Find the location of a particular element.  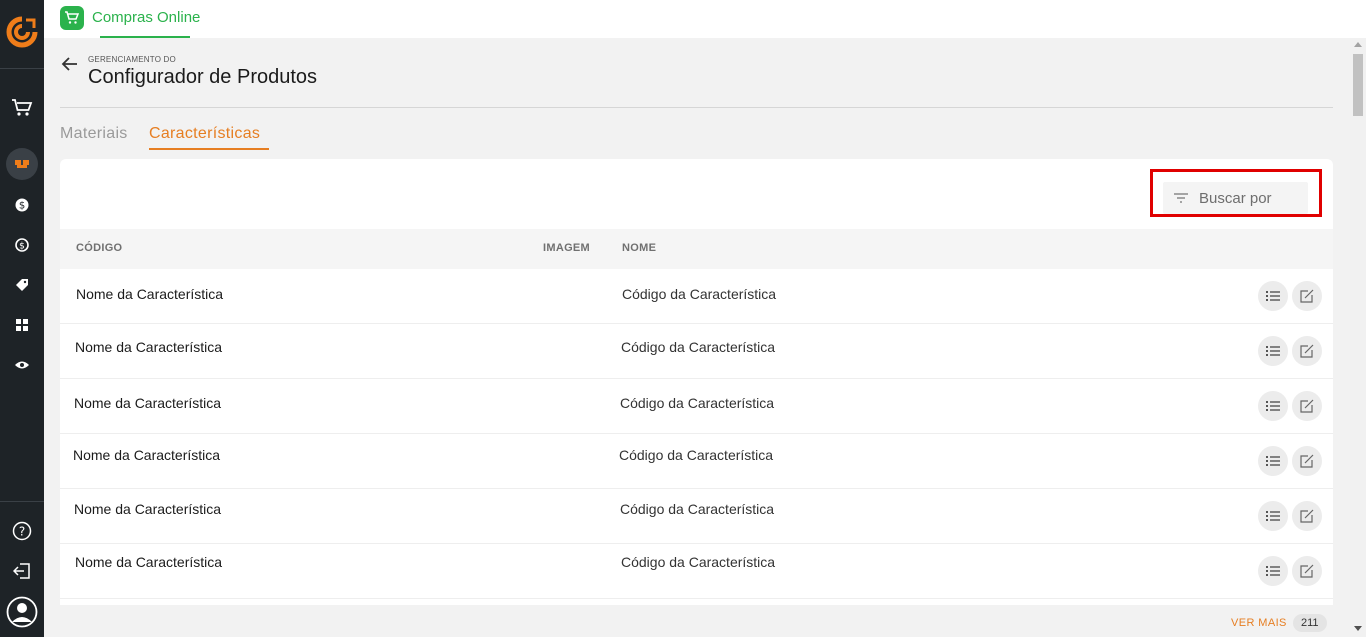

scroll-up-arrow-icon is located at coordinates (1358, 44).